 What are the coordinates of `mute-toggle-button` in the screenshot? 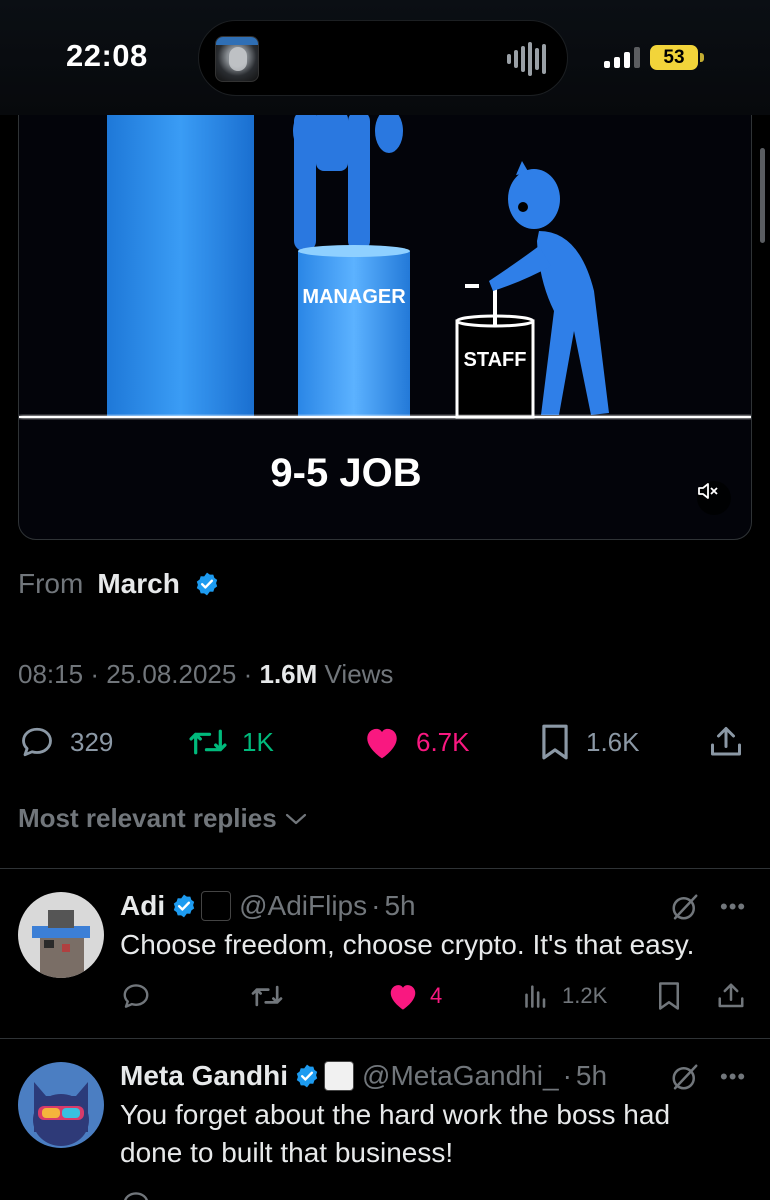 It's located at (714, 498).